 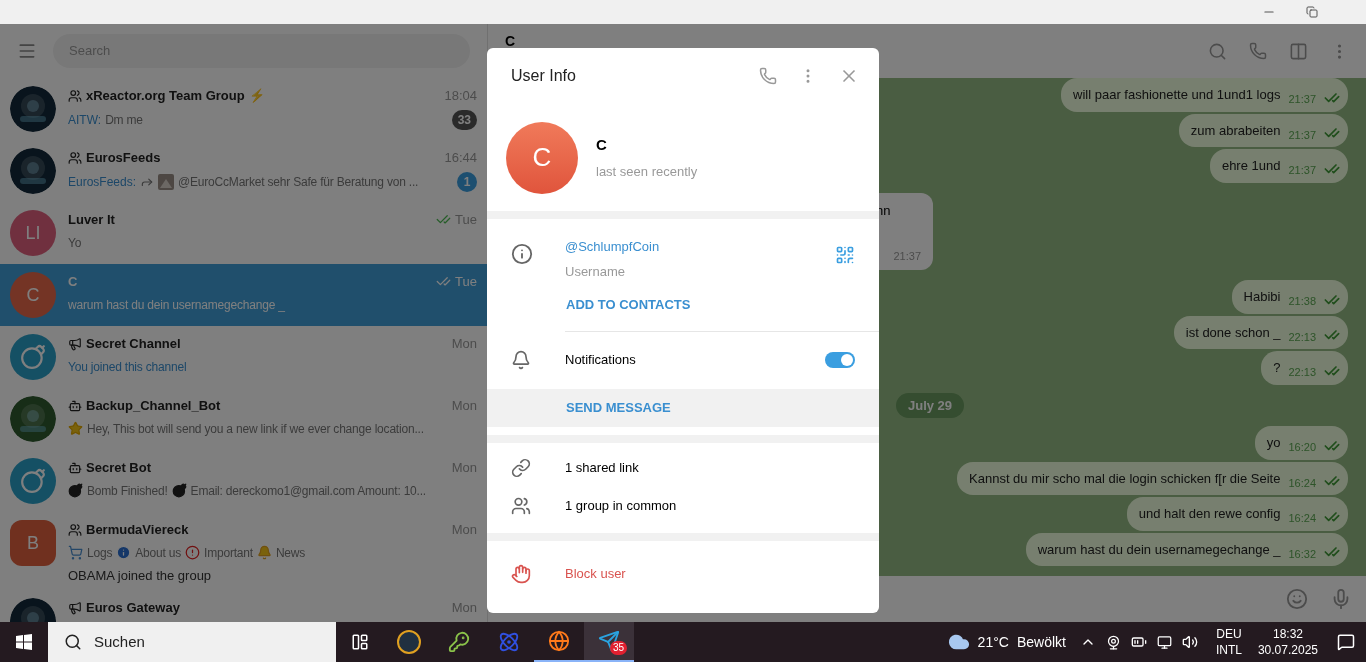 What do you see at coordinates (1228, 650) in the screenshot?
I see `keyboard-layout-label: INTL` at bounding box center [1228, 650].